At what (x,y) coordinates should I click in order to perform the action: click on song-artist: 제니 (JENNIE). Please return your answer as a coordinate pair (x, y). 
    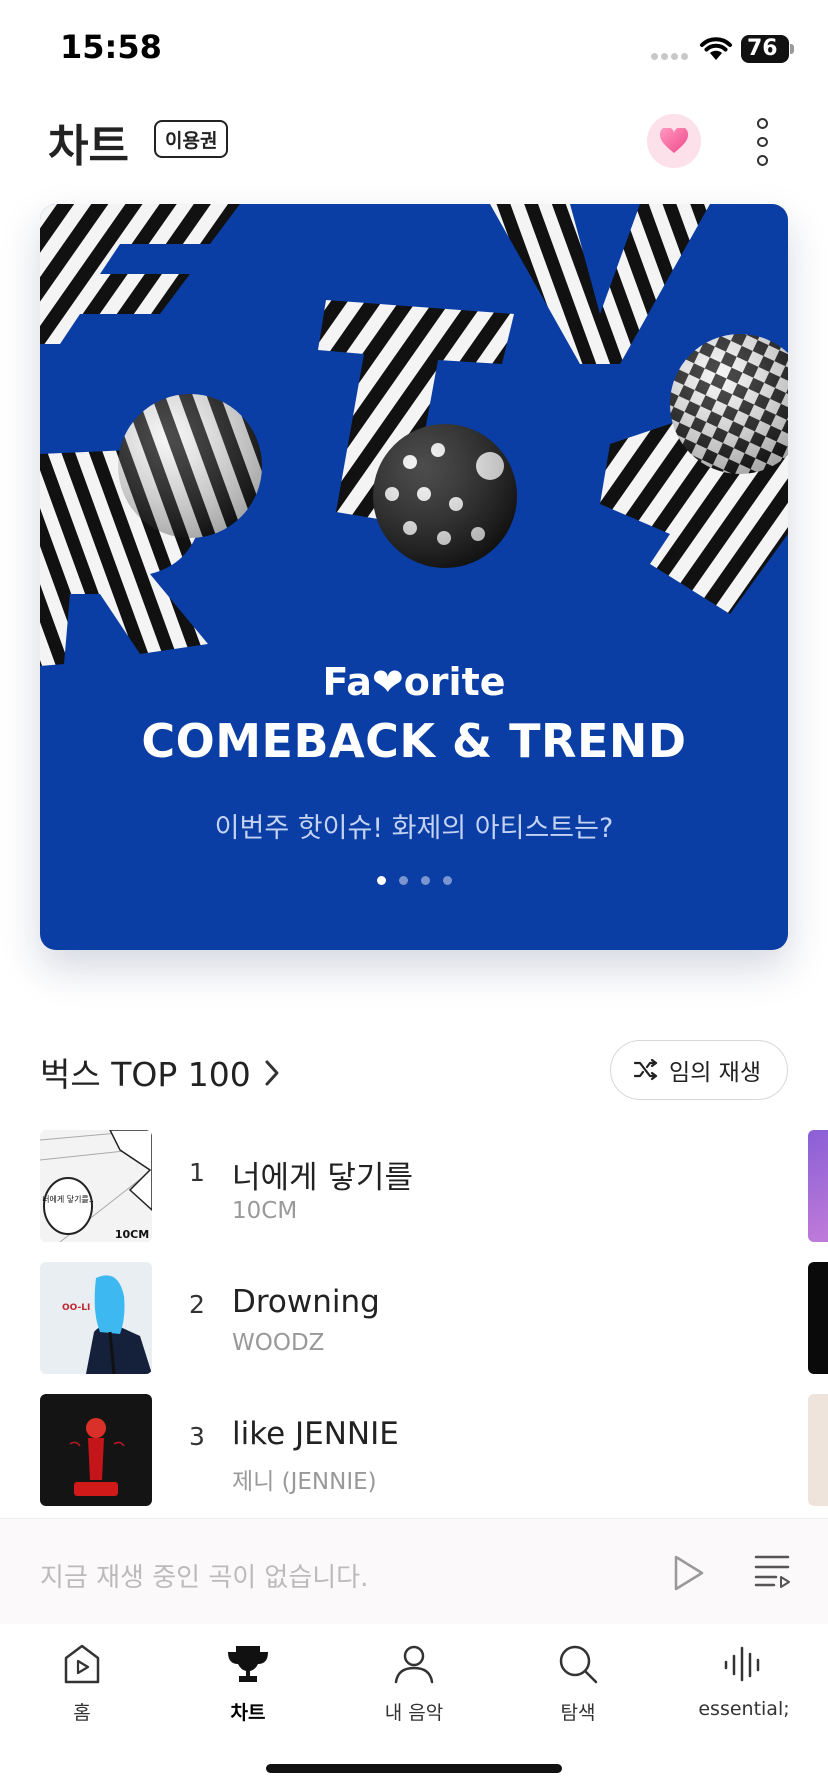
    Looking at the image, I should click on (304, 1479).